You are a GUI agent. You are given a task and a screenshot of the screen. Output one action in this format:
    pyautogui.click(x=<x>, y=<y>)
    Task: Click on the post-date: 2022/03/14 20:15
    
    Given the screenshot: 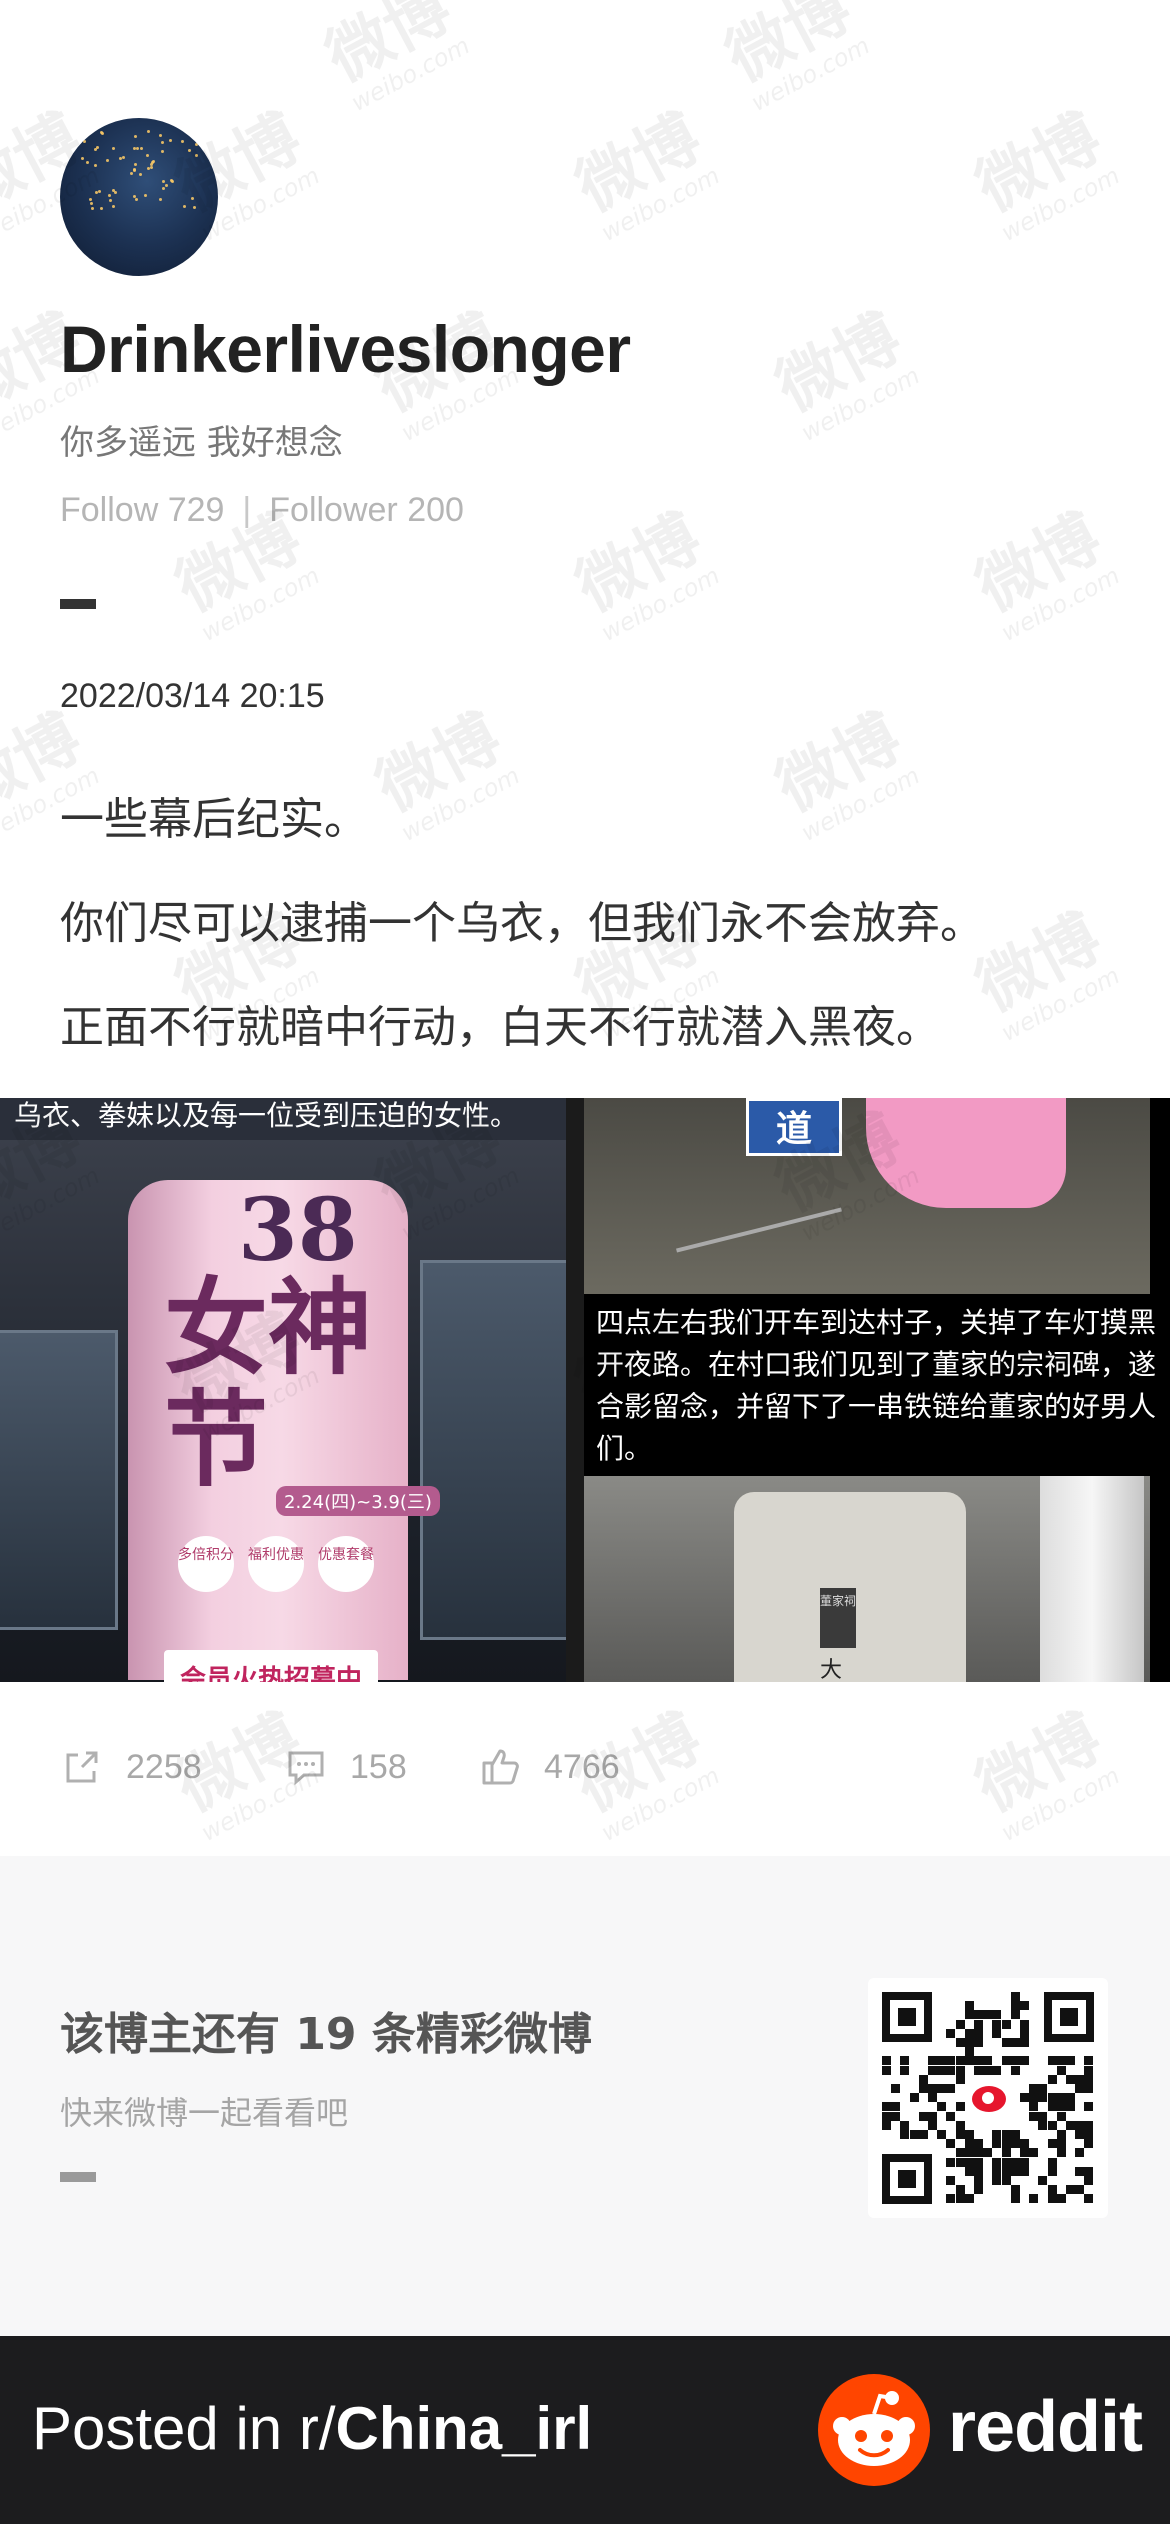 What is the action you would take?
    pyautogui.click(x=192, y=696)
    